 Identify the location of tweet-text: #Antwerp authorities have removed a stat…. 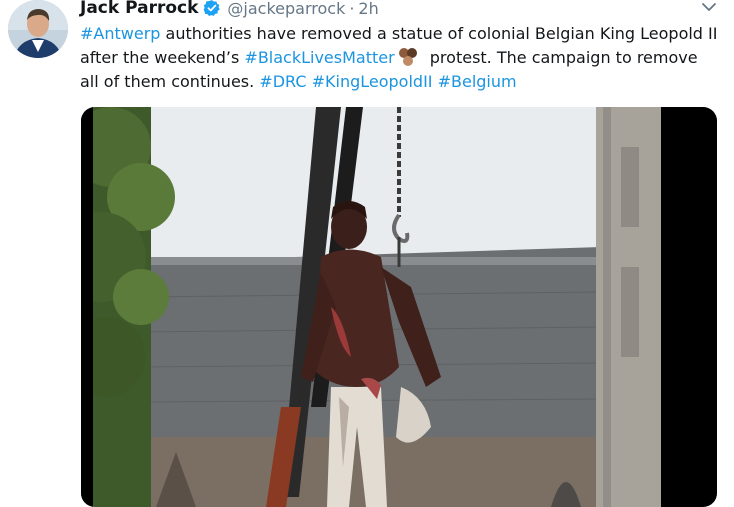
(400, 58).